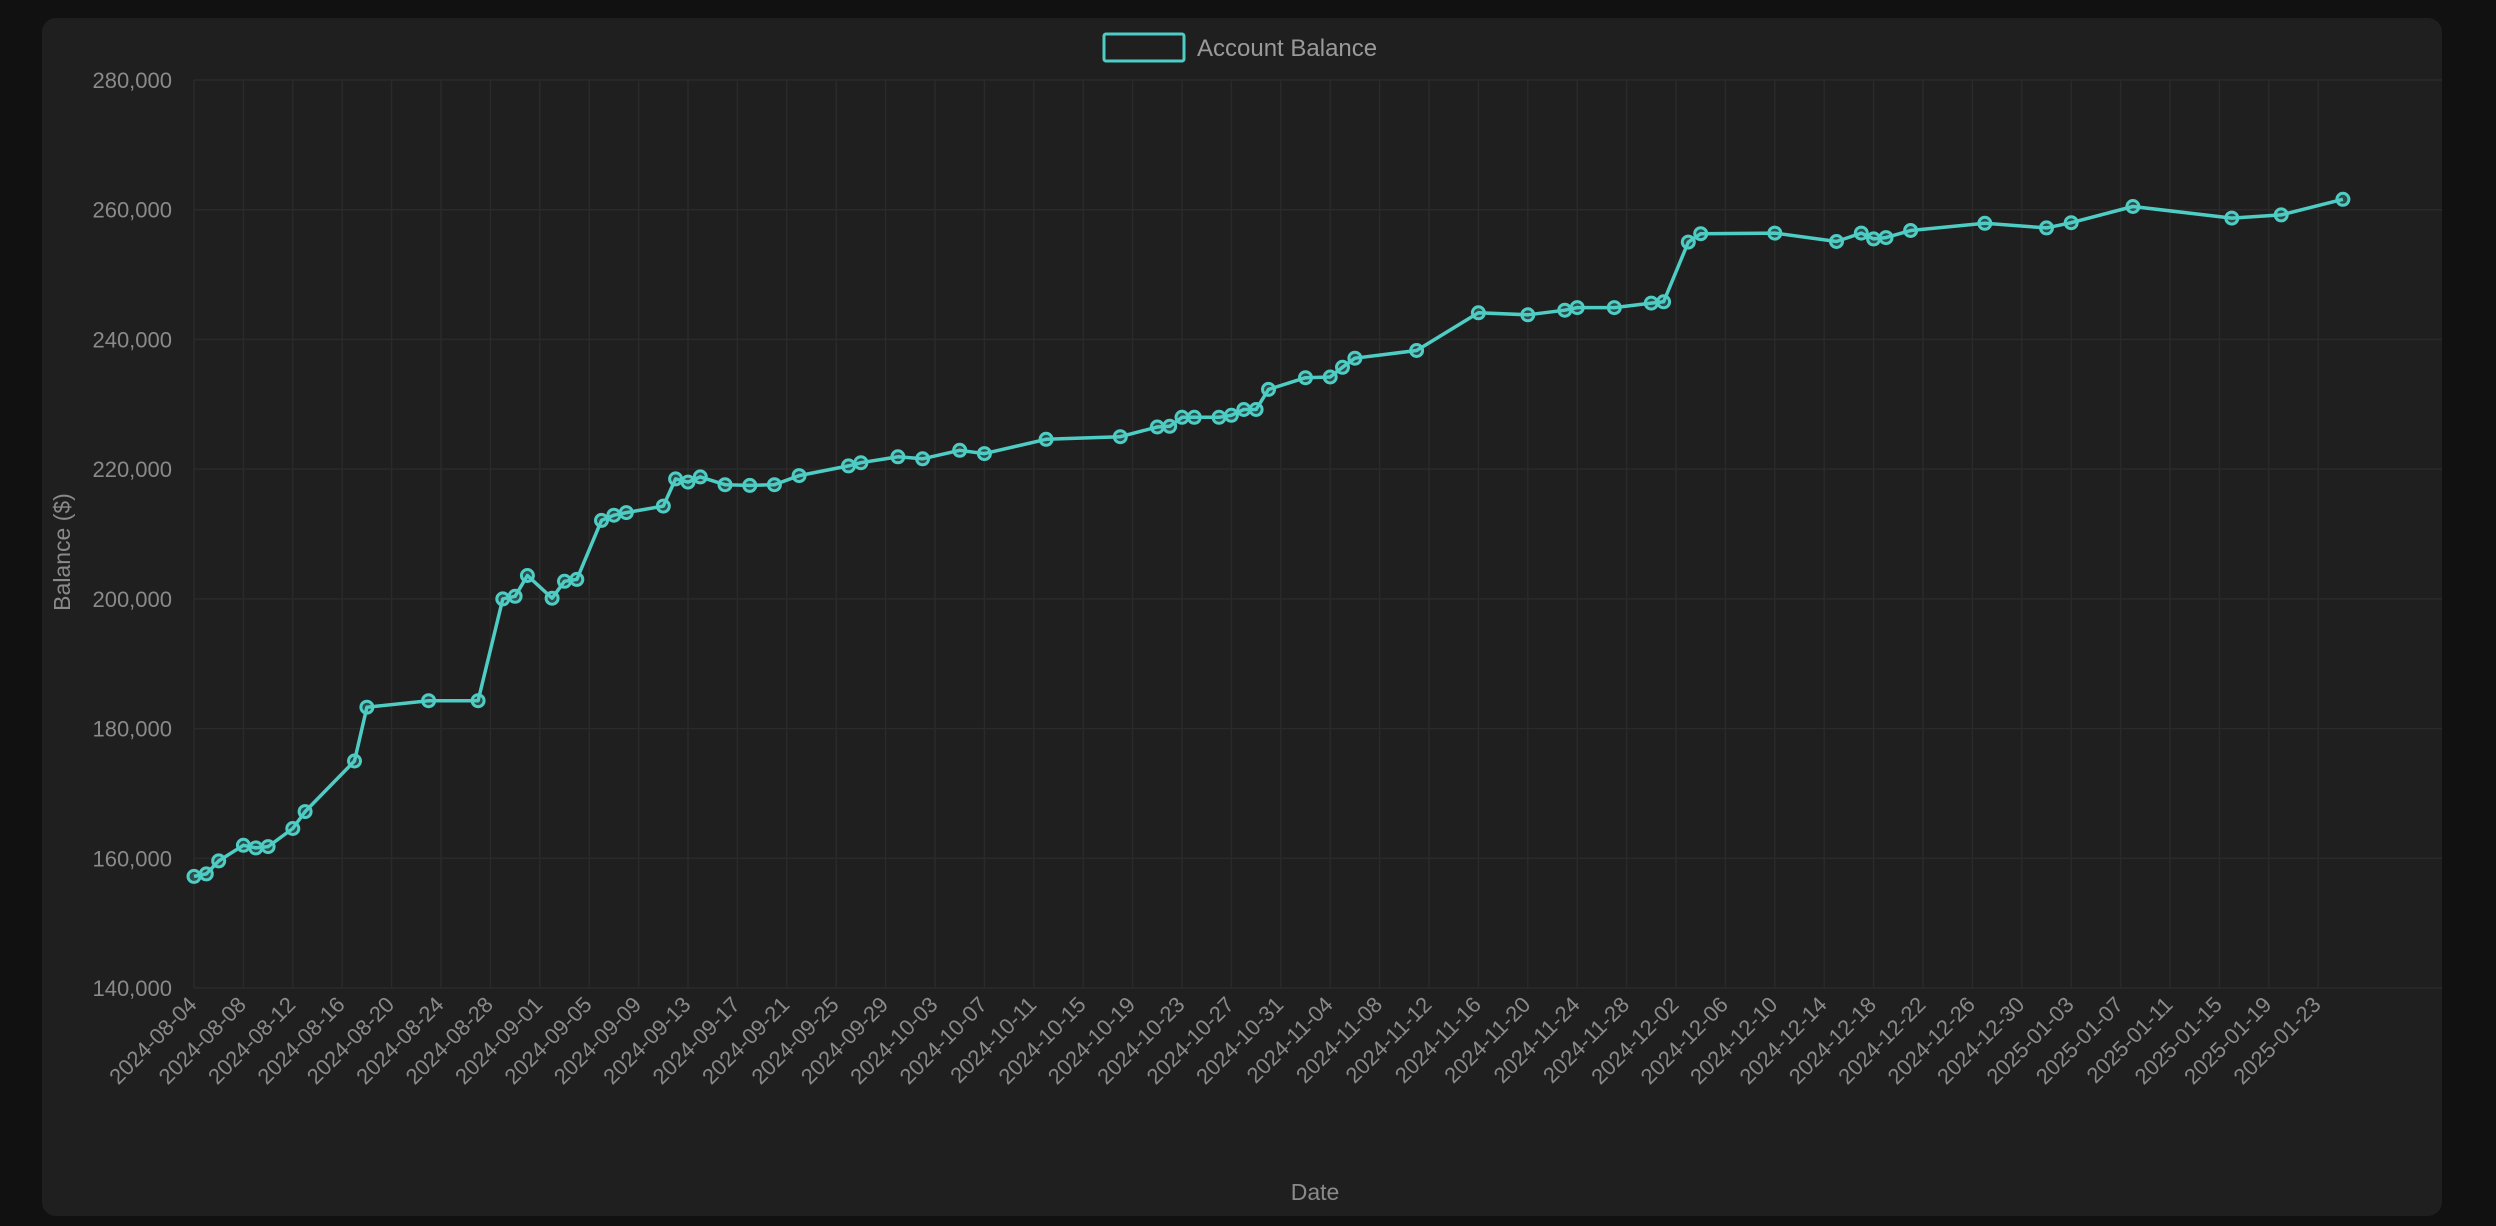  Describe the element at coordinates (132, 858) in the screenshot. I see `y-tick-label: 160,000` at that location.